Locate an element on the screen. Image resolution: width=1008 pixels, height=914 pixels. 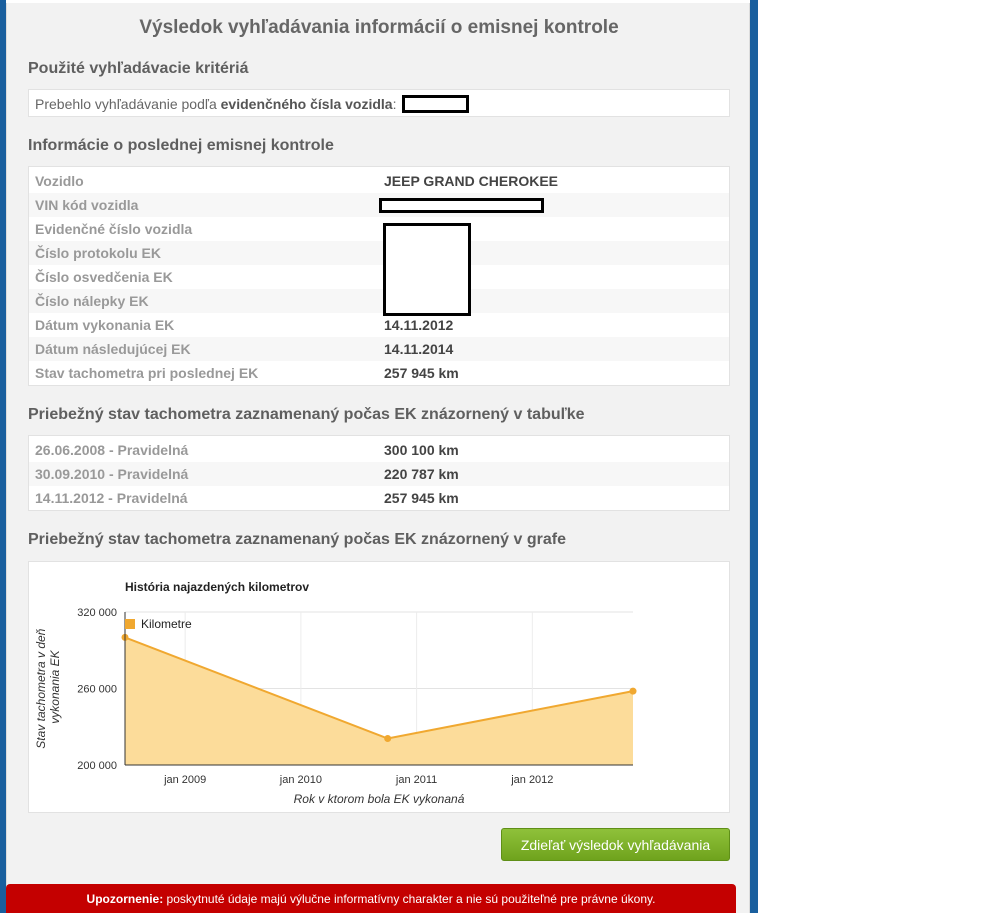
info-row: Vozidlo JEEP GRAND CHEROKEE is located at coordinates (379, 181).